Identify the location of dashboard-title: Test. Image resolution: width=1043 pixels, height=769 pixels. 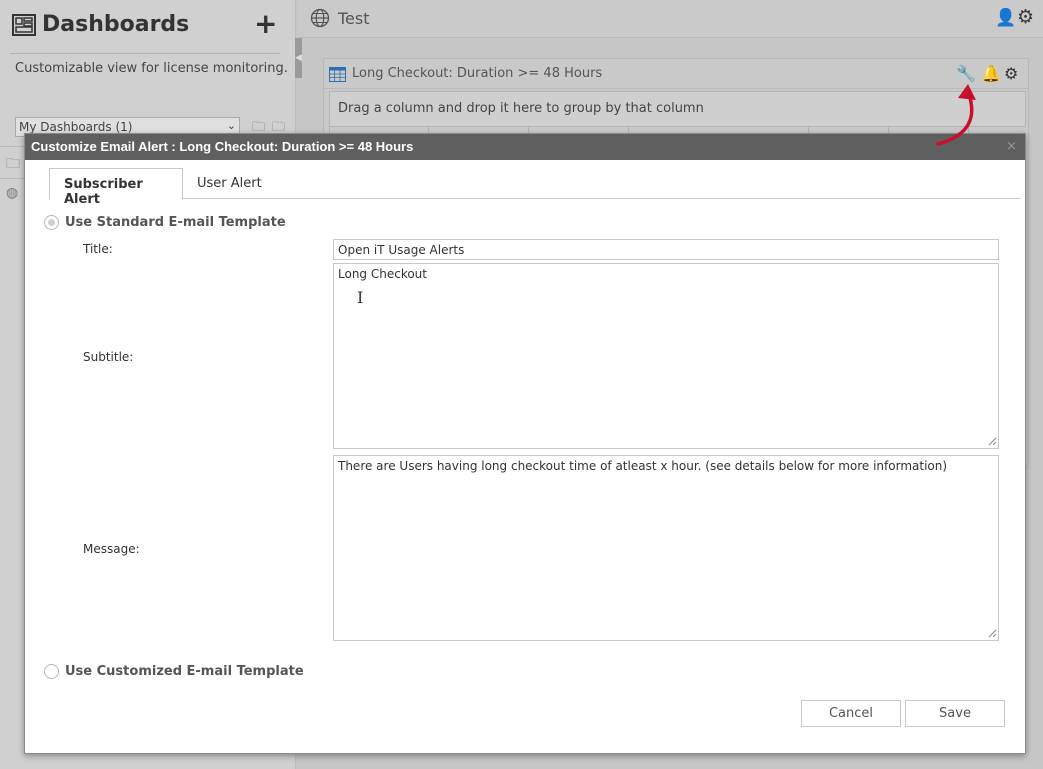
(354, 18).